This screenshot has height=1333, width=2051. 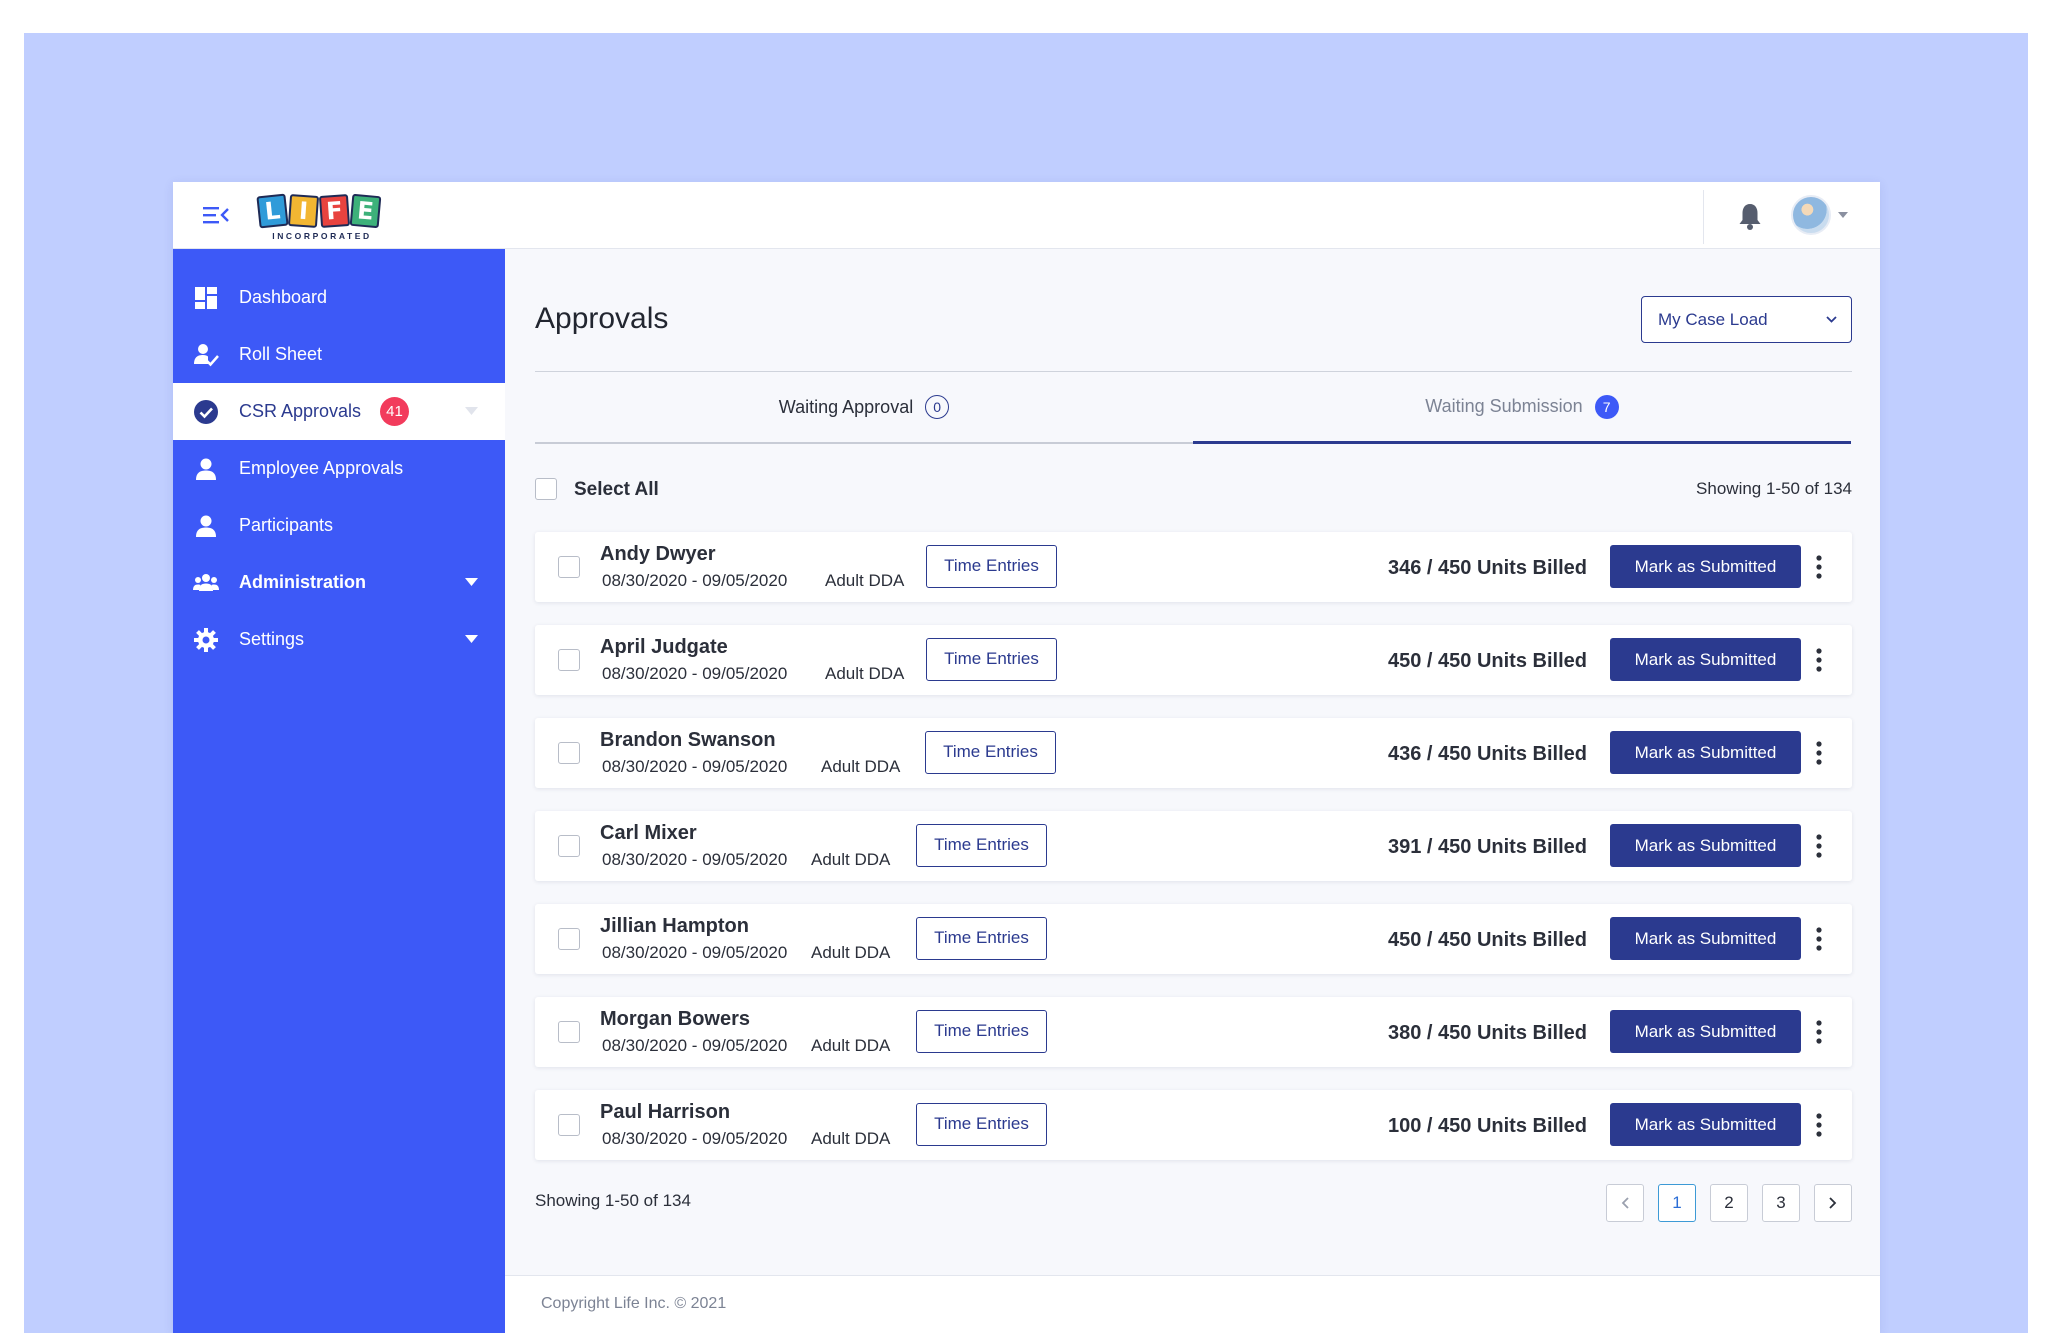 I want to click on sidebar-item-csr-approvals: CSR Approvals 41, so click(x=339, y=411).